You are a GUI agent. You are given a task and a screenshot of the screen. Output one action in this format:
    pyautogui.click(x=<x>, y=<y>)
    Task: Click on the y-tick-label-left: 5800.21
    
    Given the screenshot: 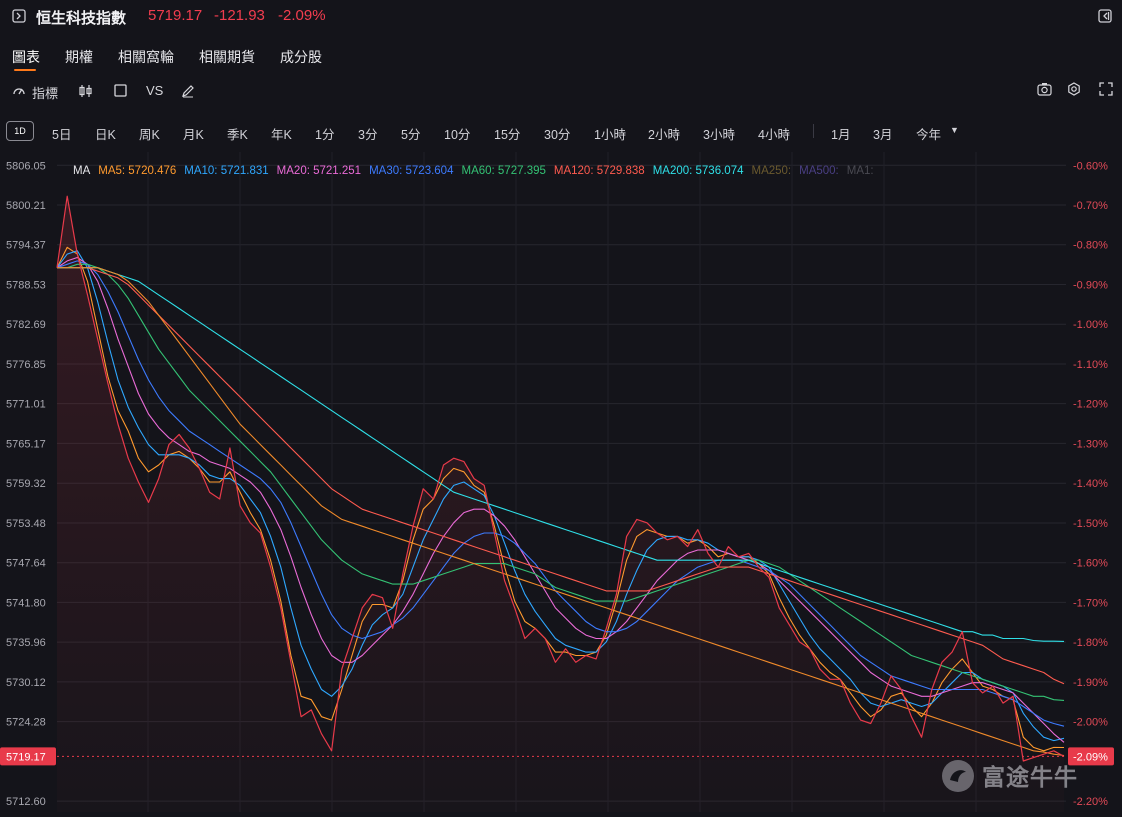 What is the action you would take?
    pyautogui.click(x=26, y=206)
    